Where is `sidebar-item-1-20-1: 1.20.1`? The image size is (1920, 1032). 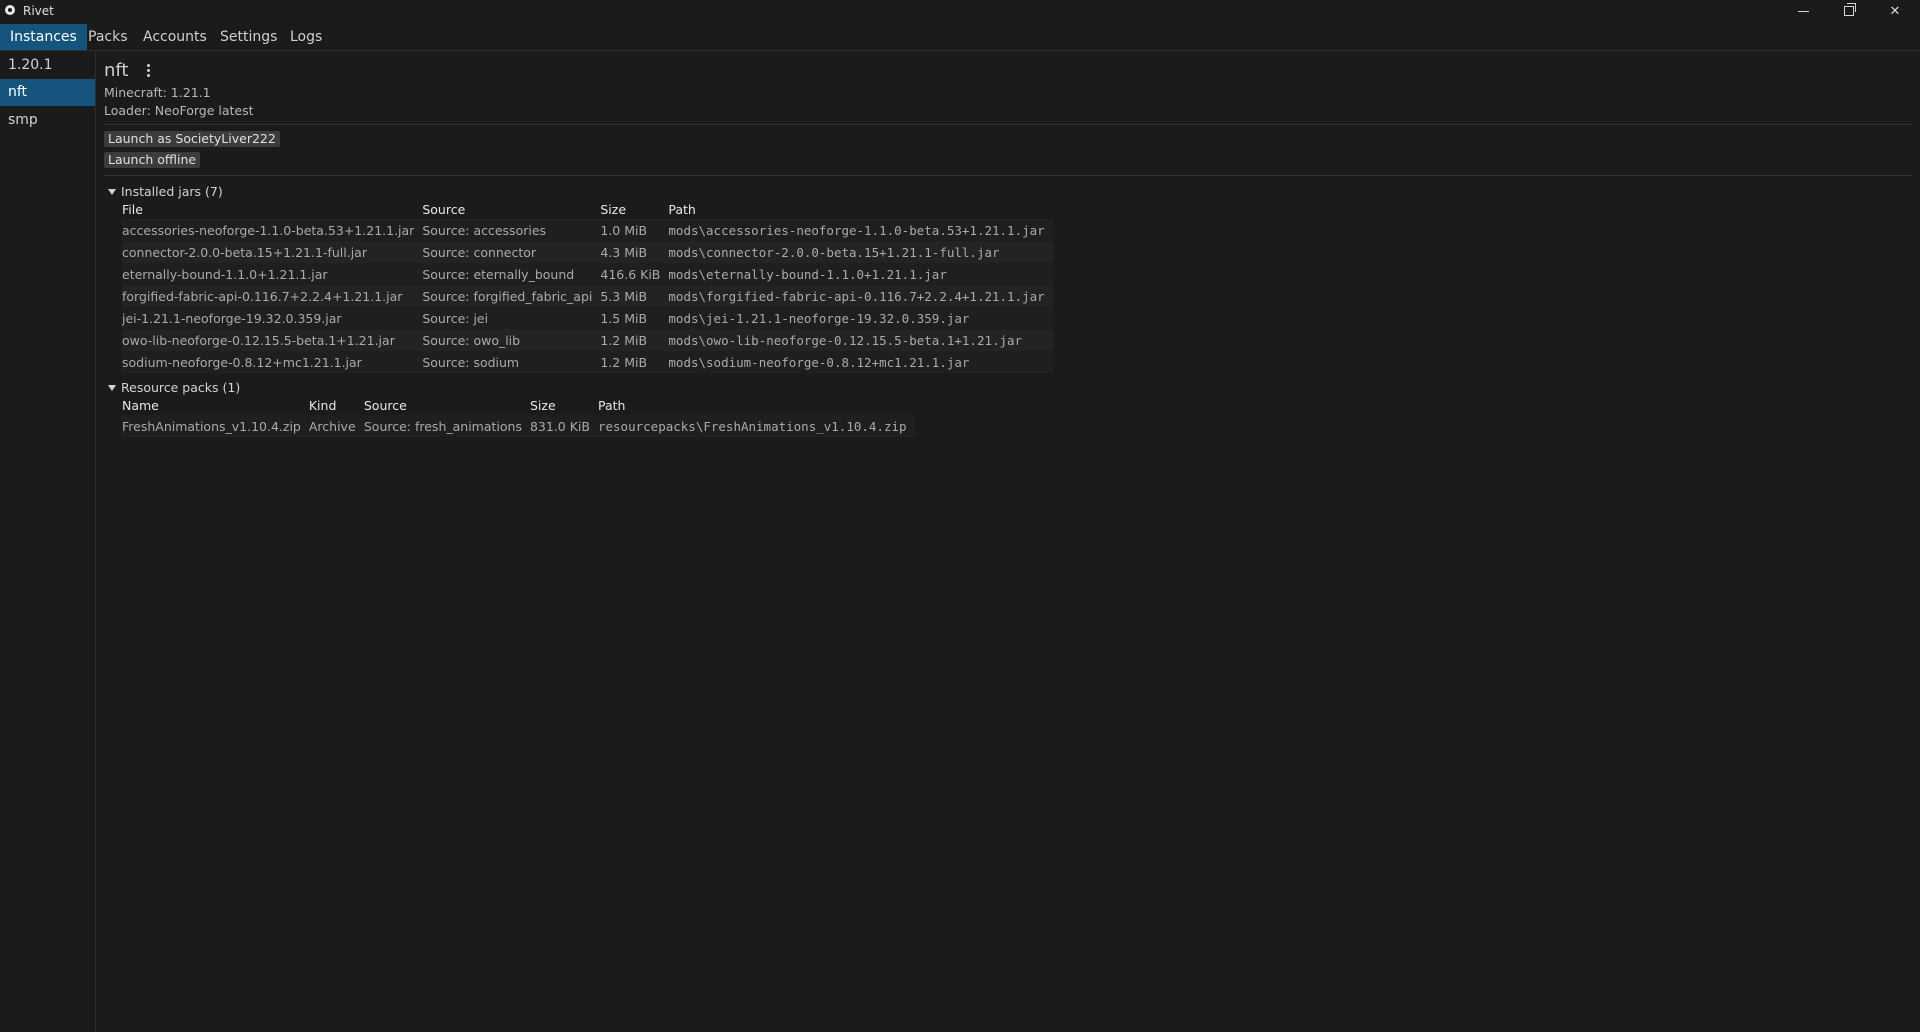 sidebar-item-1-20-1: 1.20.1 is located at coordinates (47, 65).